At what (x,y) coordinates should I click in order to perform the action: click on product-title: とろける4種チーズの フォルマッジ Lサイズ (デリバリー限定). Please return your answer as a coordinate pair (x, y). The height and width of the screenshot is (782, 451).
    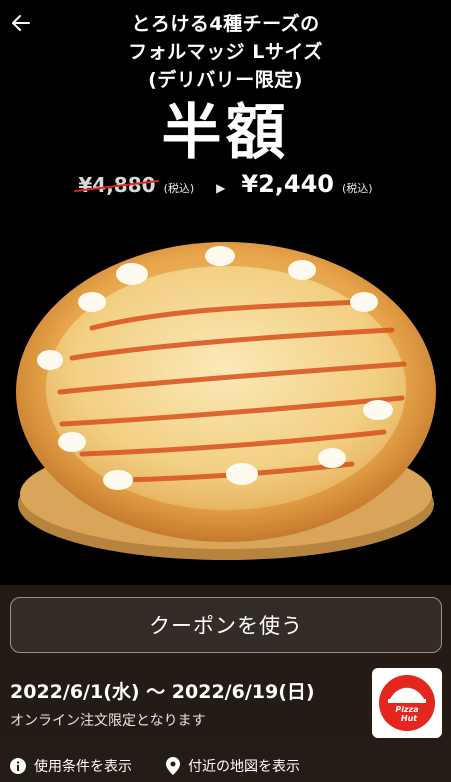
    Looking at the image, I should click on (225, 52).